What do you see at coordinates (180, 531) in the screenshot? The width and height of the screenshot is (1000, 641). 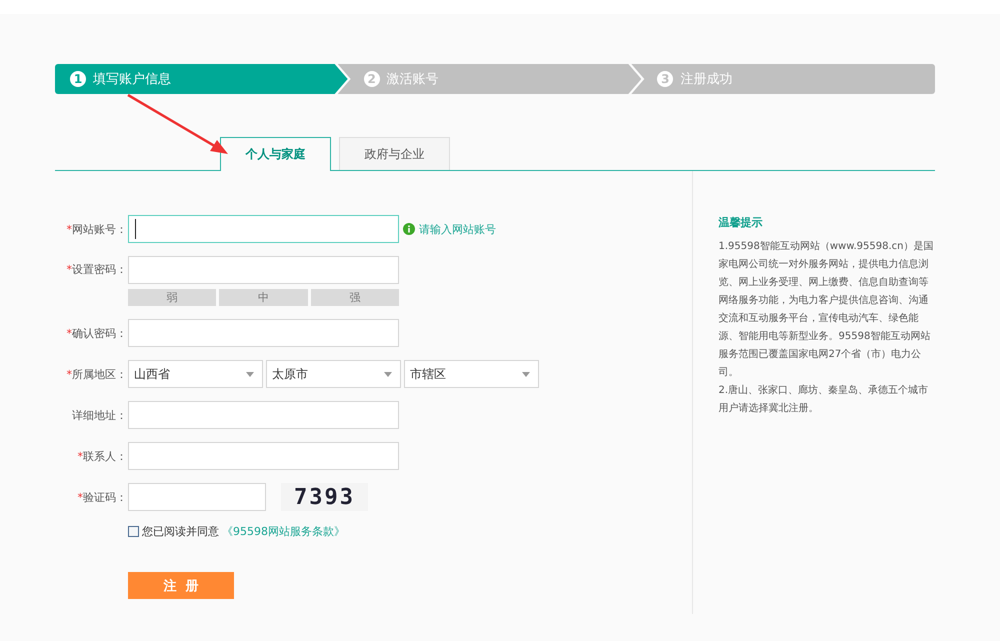 I see `agree-text: 您已阅读并同意` at bounding box center [180, 531].